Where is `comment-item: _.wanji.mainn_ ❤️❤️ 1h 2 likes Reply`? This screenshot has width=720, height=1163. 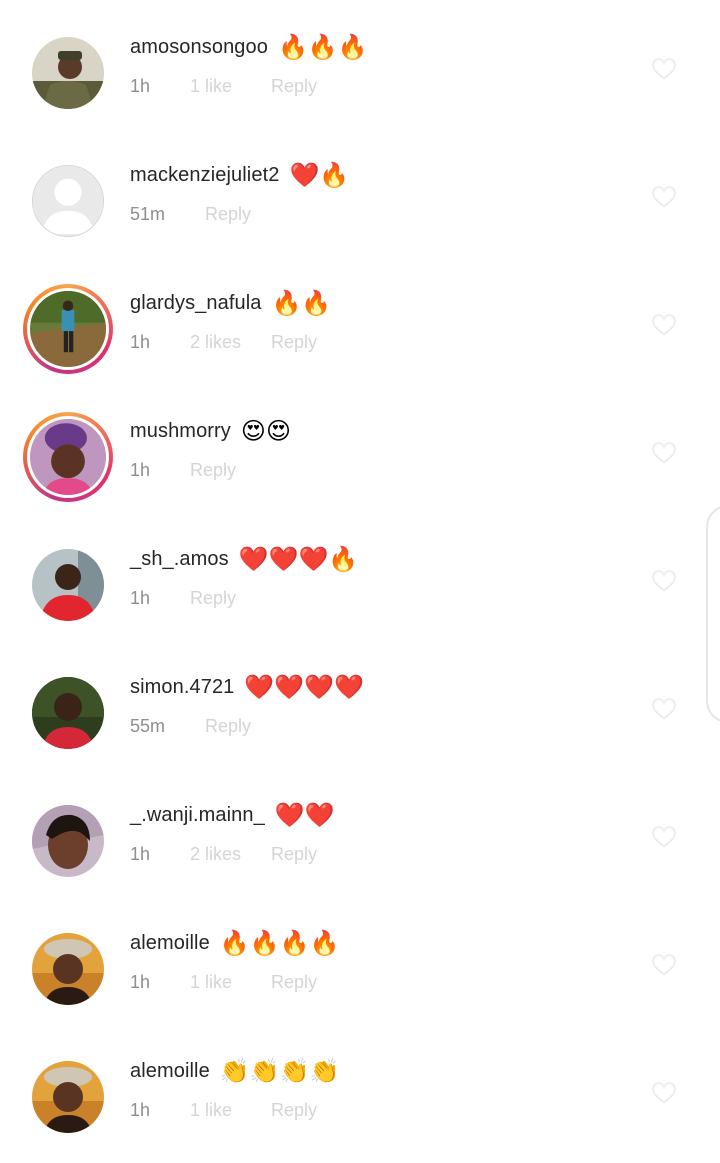 comment-item: _.wanji.mainn_ ❤️❤️ 1h 2 likes Reply is located at coordinates (360, 832).